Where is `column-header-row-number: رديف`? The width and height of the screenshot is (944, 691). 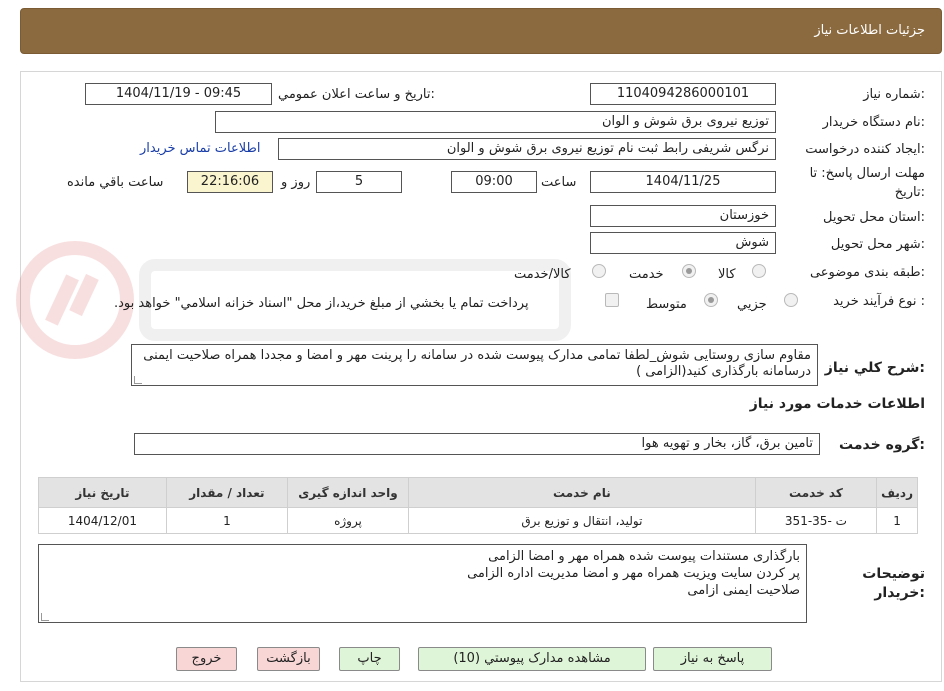
column-header-row-number: رديف is located at coordinates (897, 492).